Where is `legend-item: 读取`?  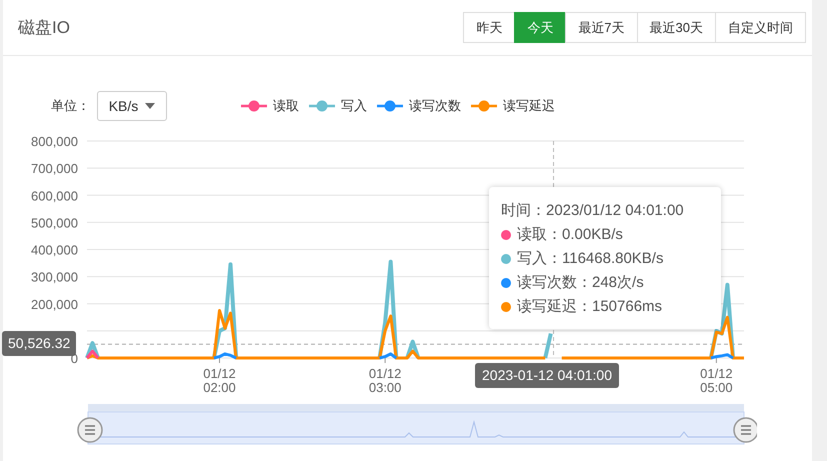
legend-item: 读取 is located at coordinates (270, 105).